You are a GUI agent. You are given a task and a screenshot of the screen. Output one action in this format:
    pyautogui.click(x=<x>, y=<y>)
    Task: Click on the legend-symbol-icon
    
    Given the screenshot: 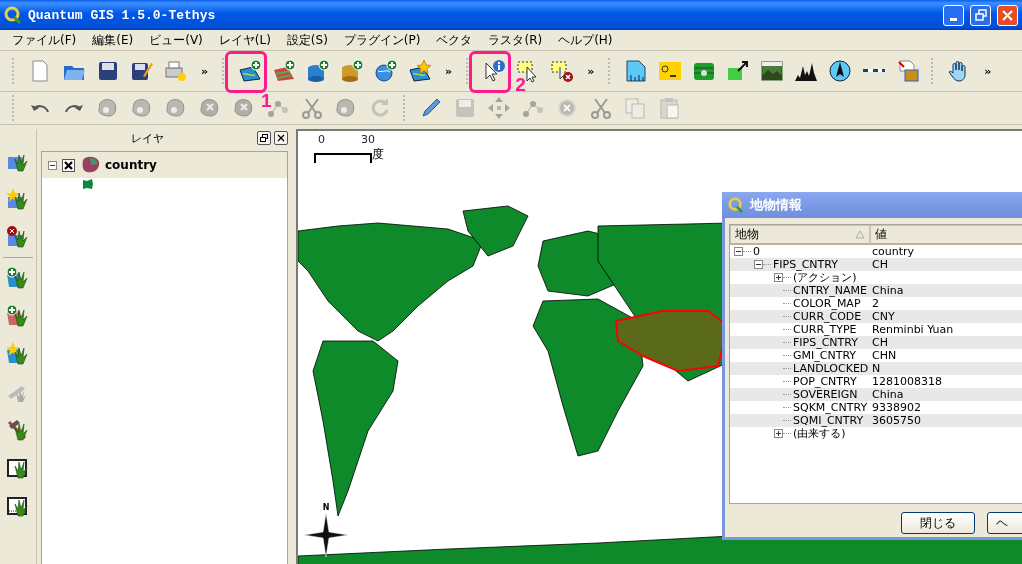 What is the action you would take?
    pyautogui.click(x=88, y=184)
    